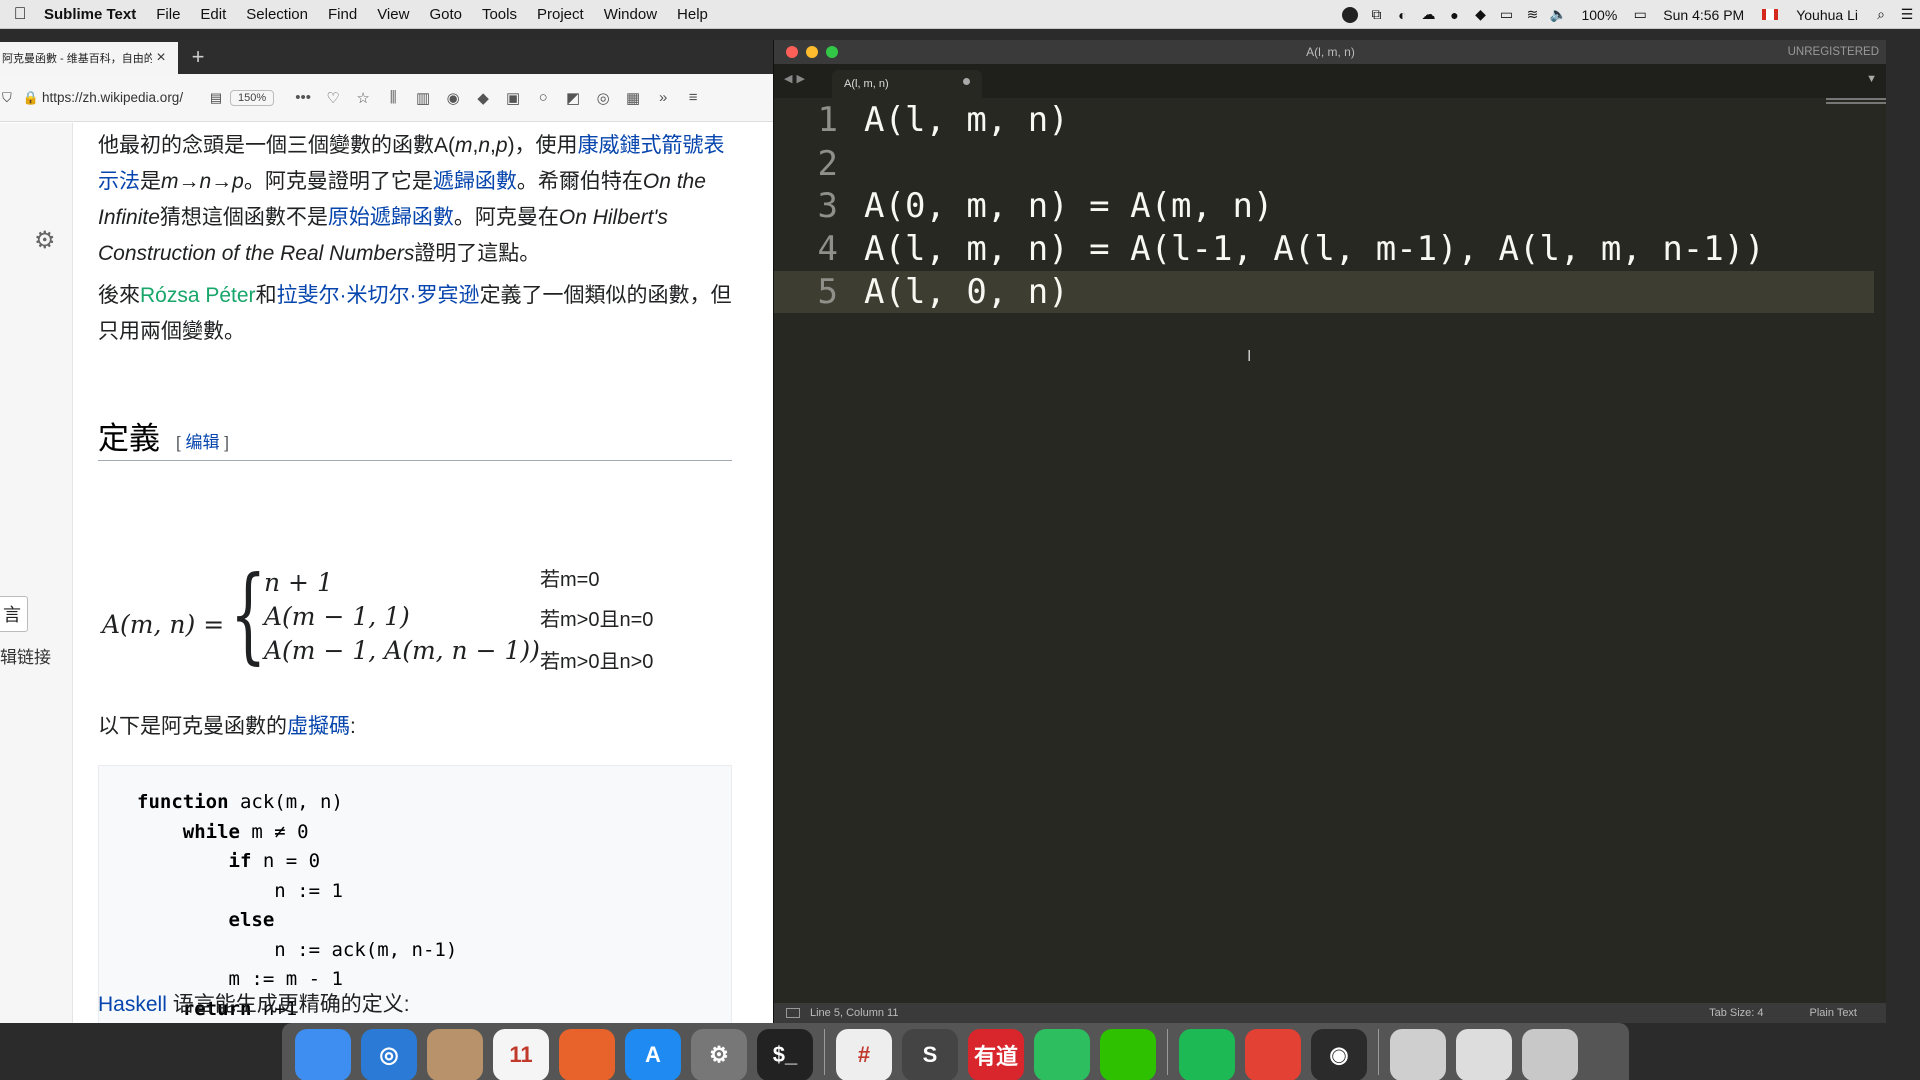 This screenshot has height=1080, width=1920. What do you see at coordinates (1871, 79) in the screenshot?
I see `tab-dropdown-icon: ▼` at bounding box center [1871, 79].